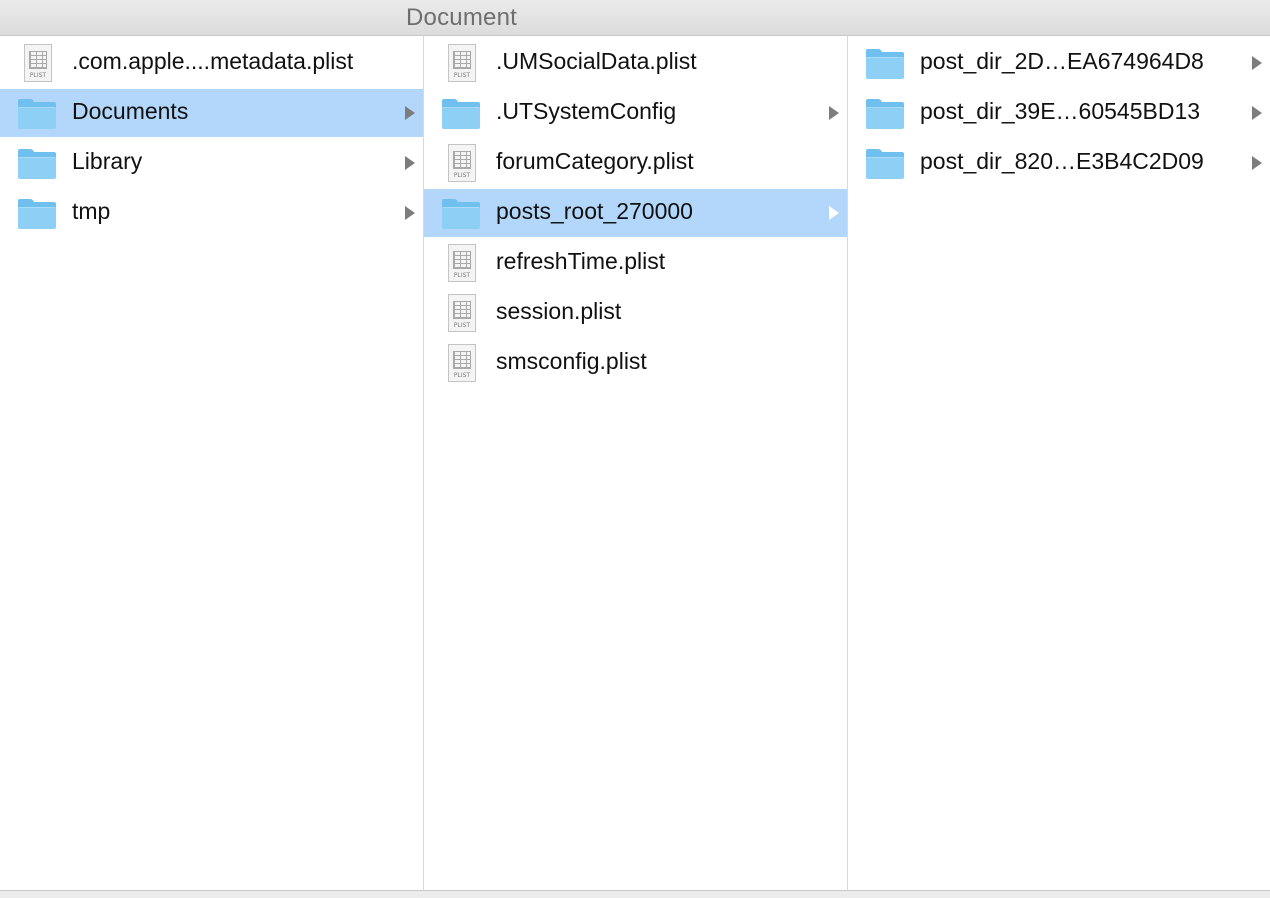 This screenshot has height=898, width=1270. Describe the element at coordinates (581, 261) in the screenshot. I see `item-label: refreshTime.plist` at that location.